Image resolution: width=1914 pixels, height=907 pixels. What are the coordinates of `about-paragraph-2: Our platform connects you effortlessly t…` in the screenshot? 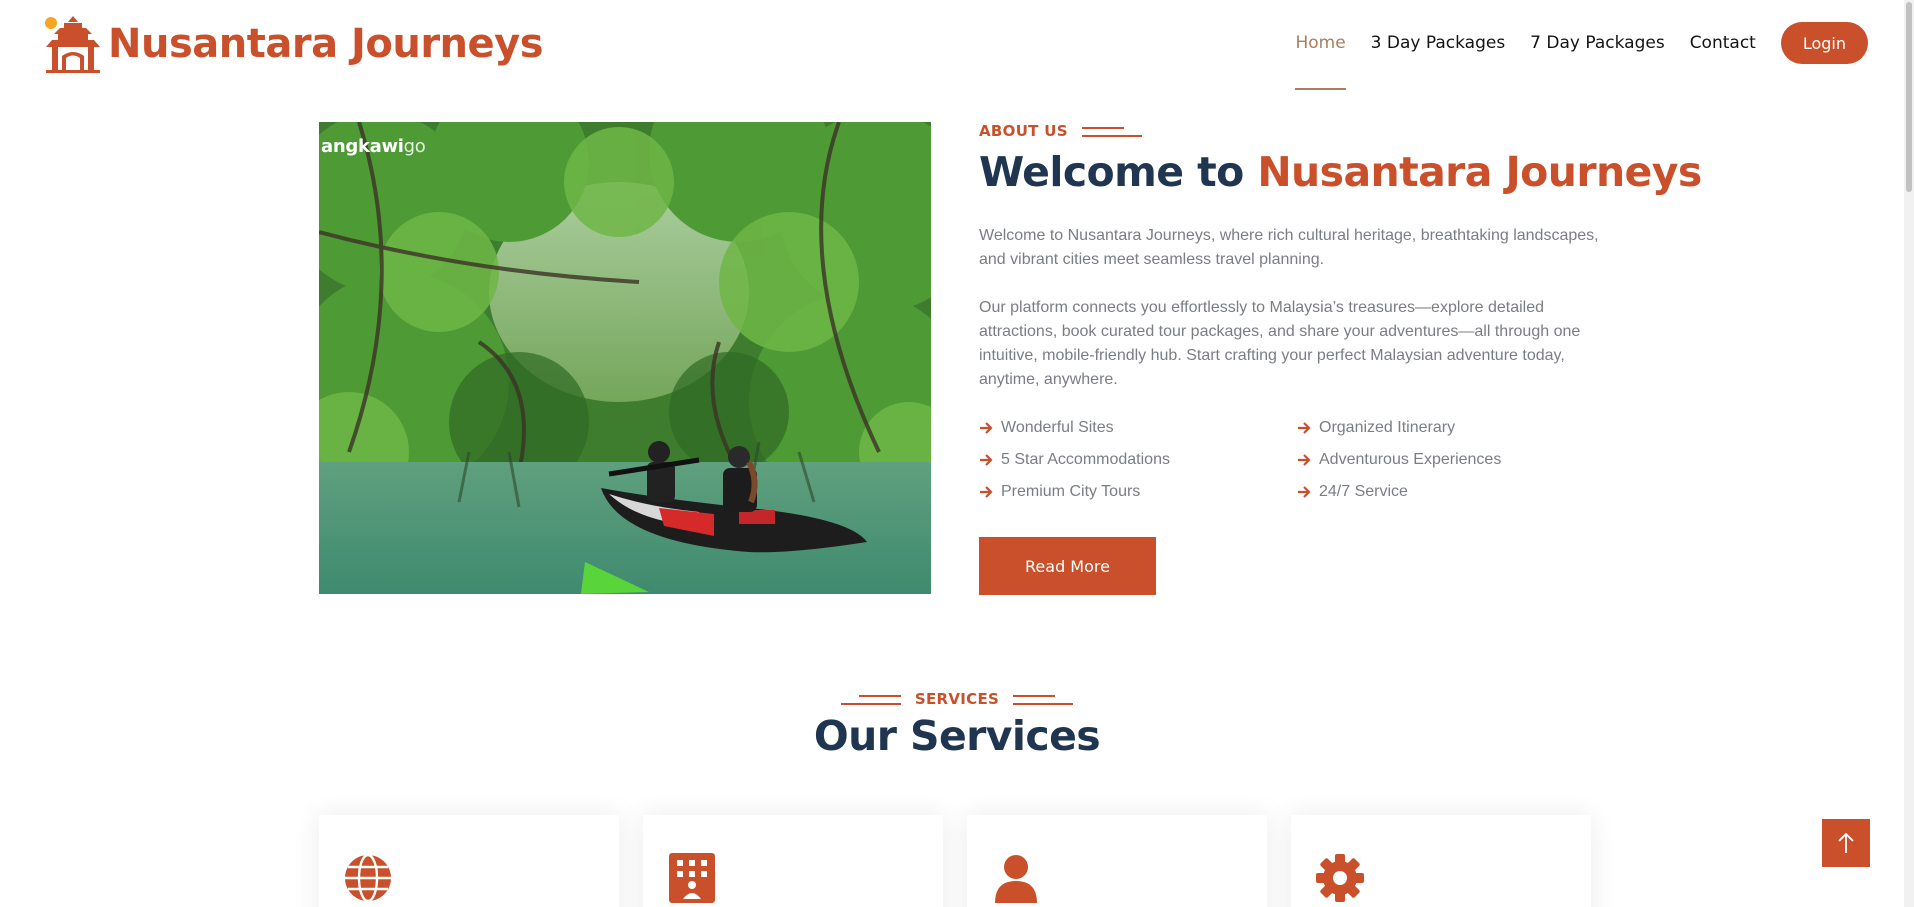 It's located at (1280, 343).